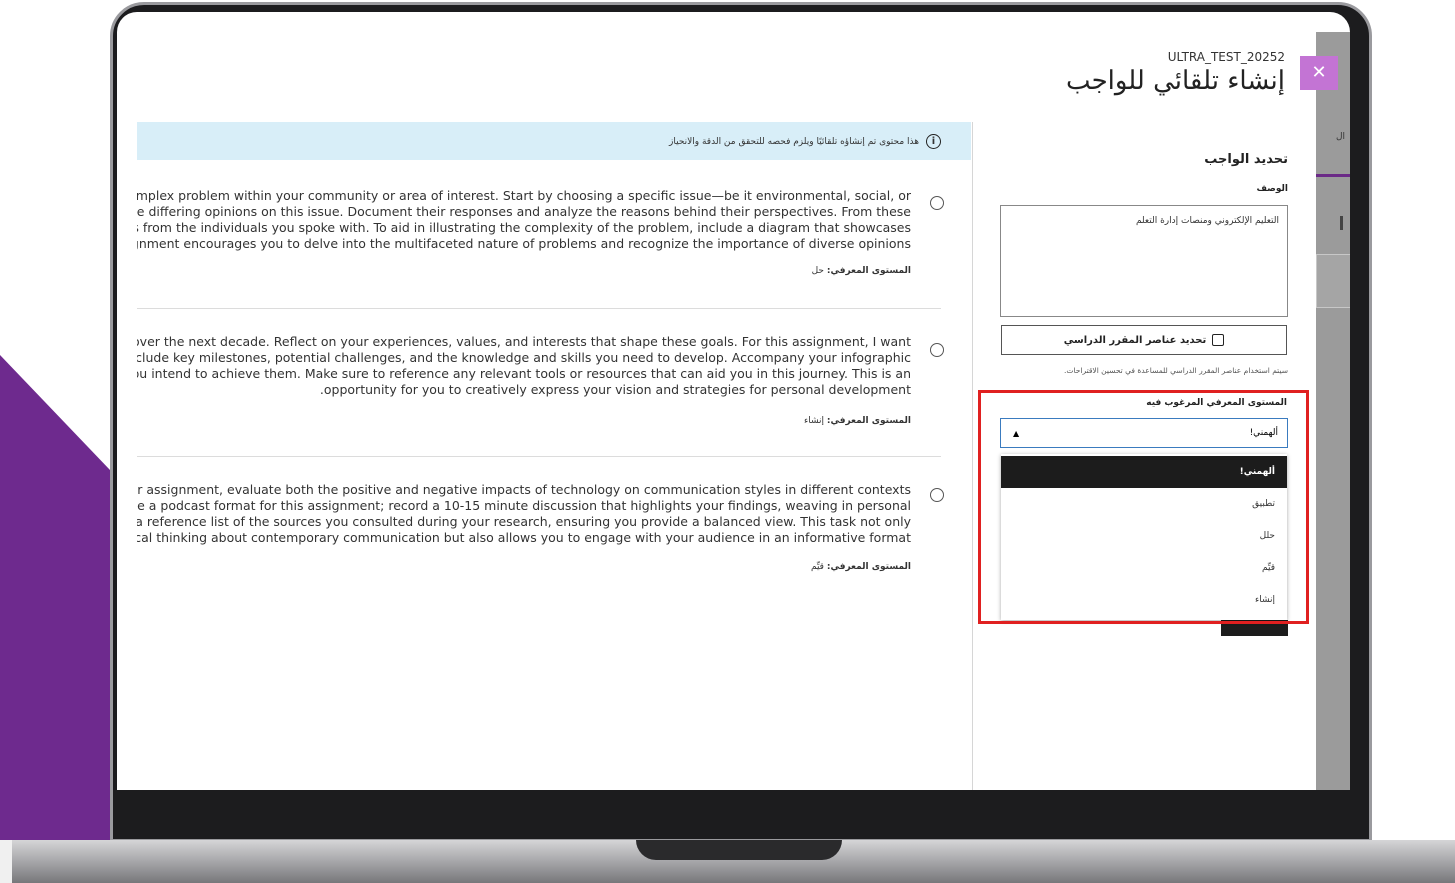 The image size is (1455, 883). Describe the element at coordinates (739, 850) in the screenshot. I see `laptop-notch` at that location.